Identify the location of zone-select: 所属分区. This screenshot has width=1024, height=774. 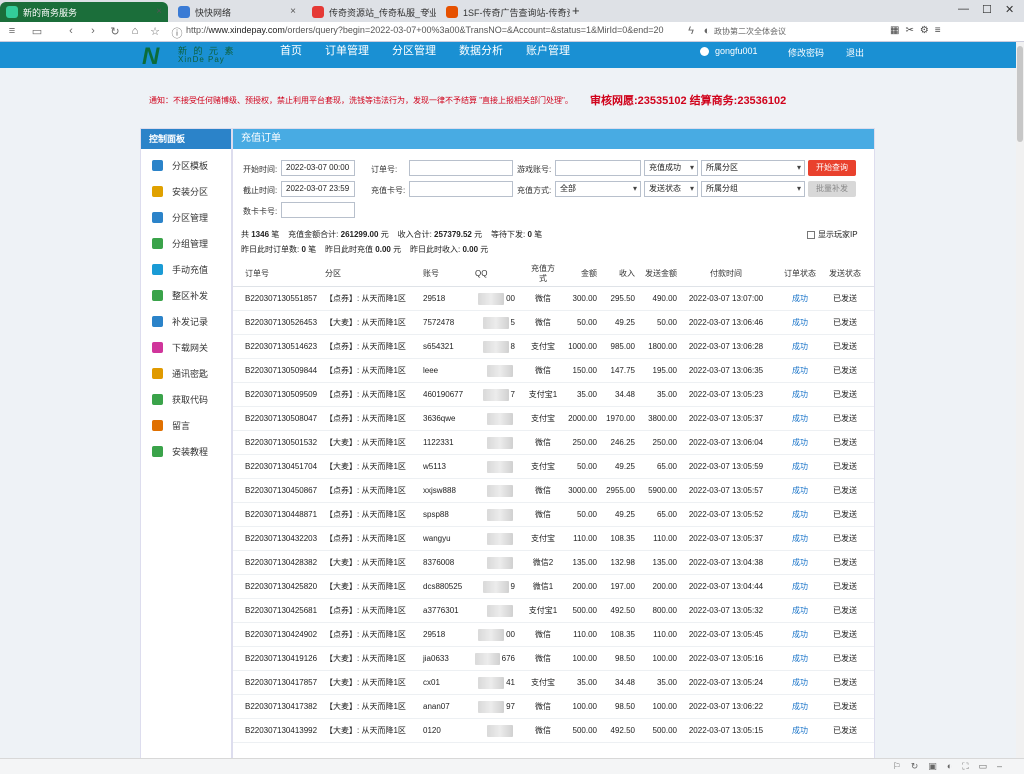
(753, 168).